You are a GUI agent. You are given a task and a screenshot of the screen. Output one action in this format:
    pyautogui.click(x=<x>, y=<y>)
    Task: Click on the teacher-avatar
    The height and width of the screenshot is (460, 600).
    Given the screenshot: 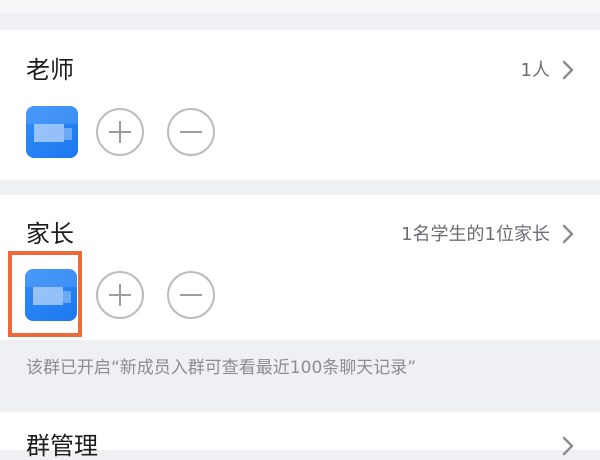 What is the action you would take?
    pyautogui.click(x=52, y=132)
    